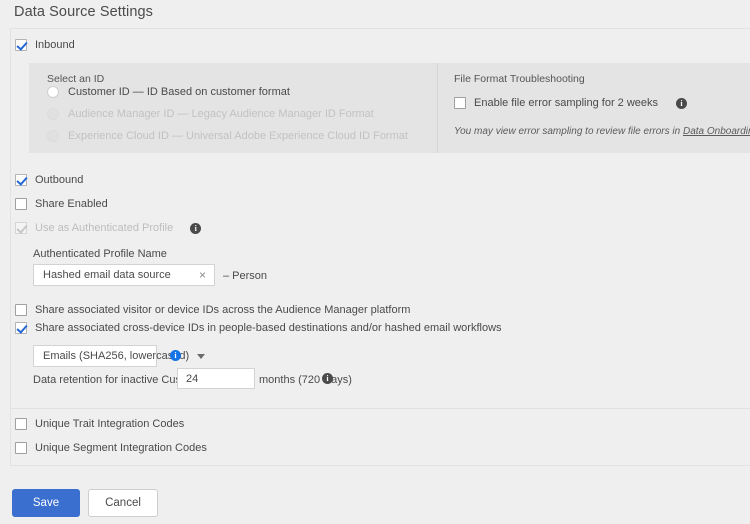  What do you see at coordinates (59, 180) in the screenshot?
I see `outbound-label: Outbound` at bounding box center [59, 180].